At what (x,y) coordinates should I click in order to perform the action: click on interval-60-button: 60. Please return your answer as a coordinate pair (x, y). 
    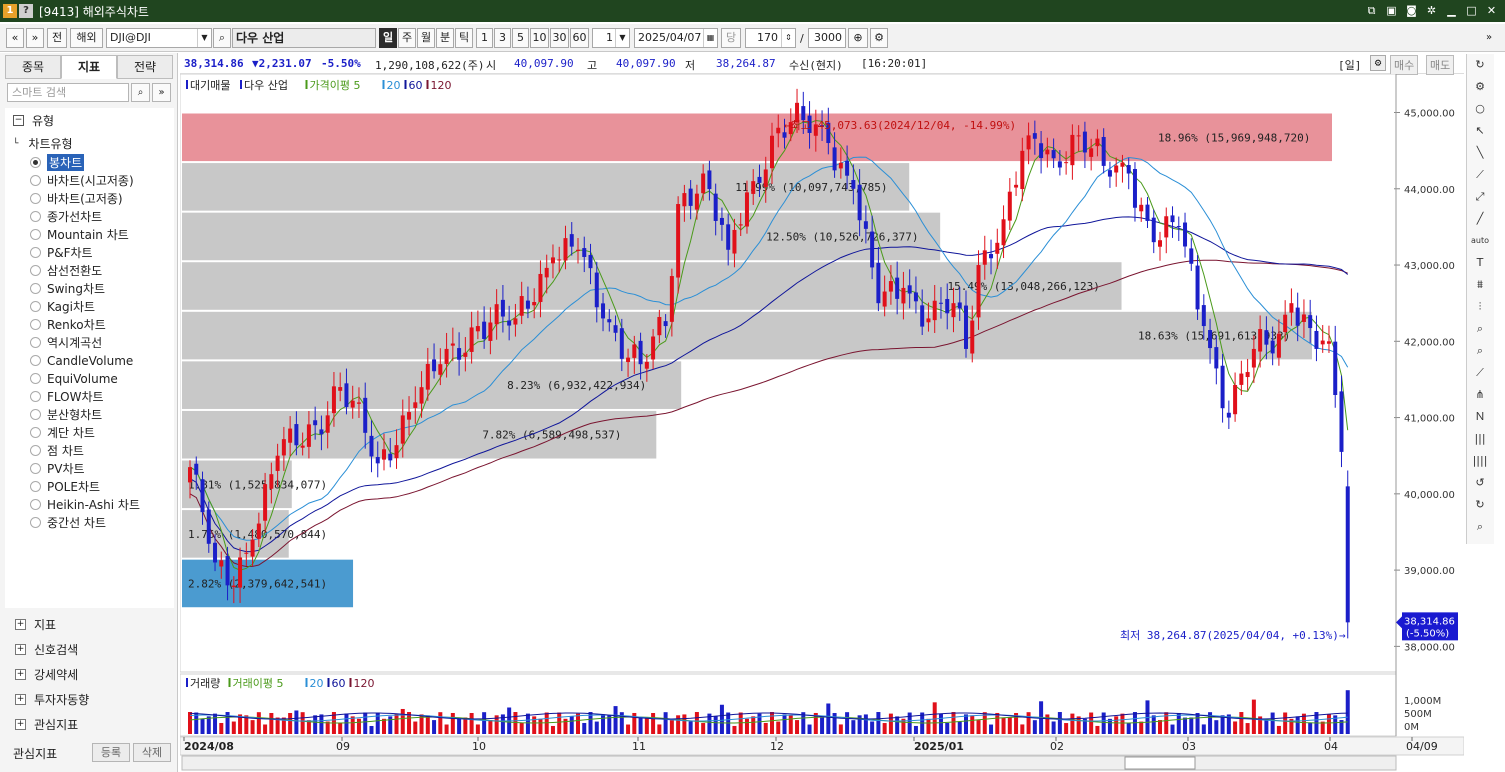
    Looking at the image, I should click on (579, 38).